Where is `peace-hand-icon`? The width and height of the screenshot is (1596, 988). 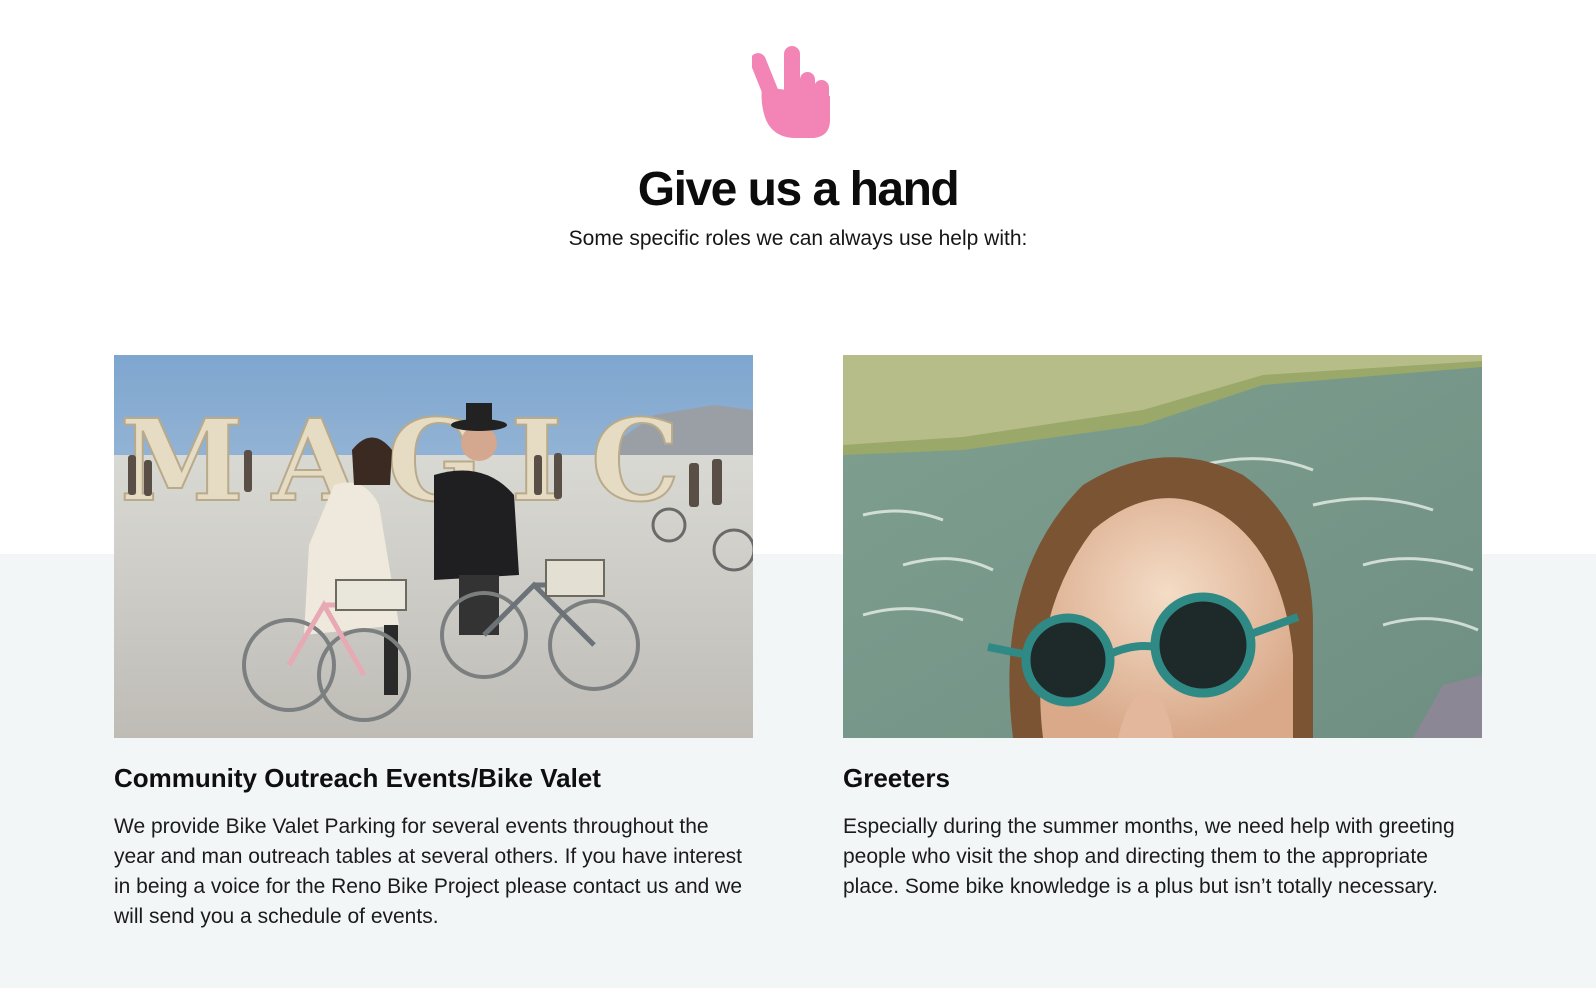 peace-hand-icon is located at coordinates (791, 92).